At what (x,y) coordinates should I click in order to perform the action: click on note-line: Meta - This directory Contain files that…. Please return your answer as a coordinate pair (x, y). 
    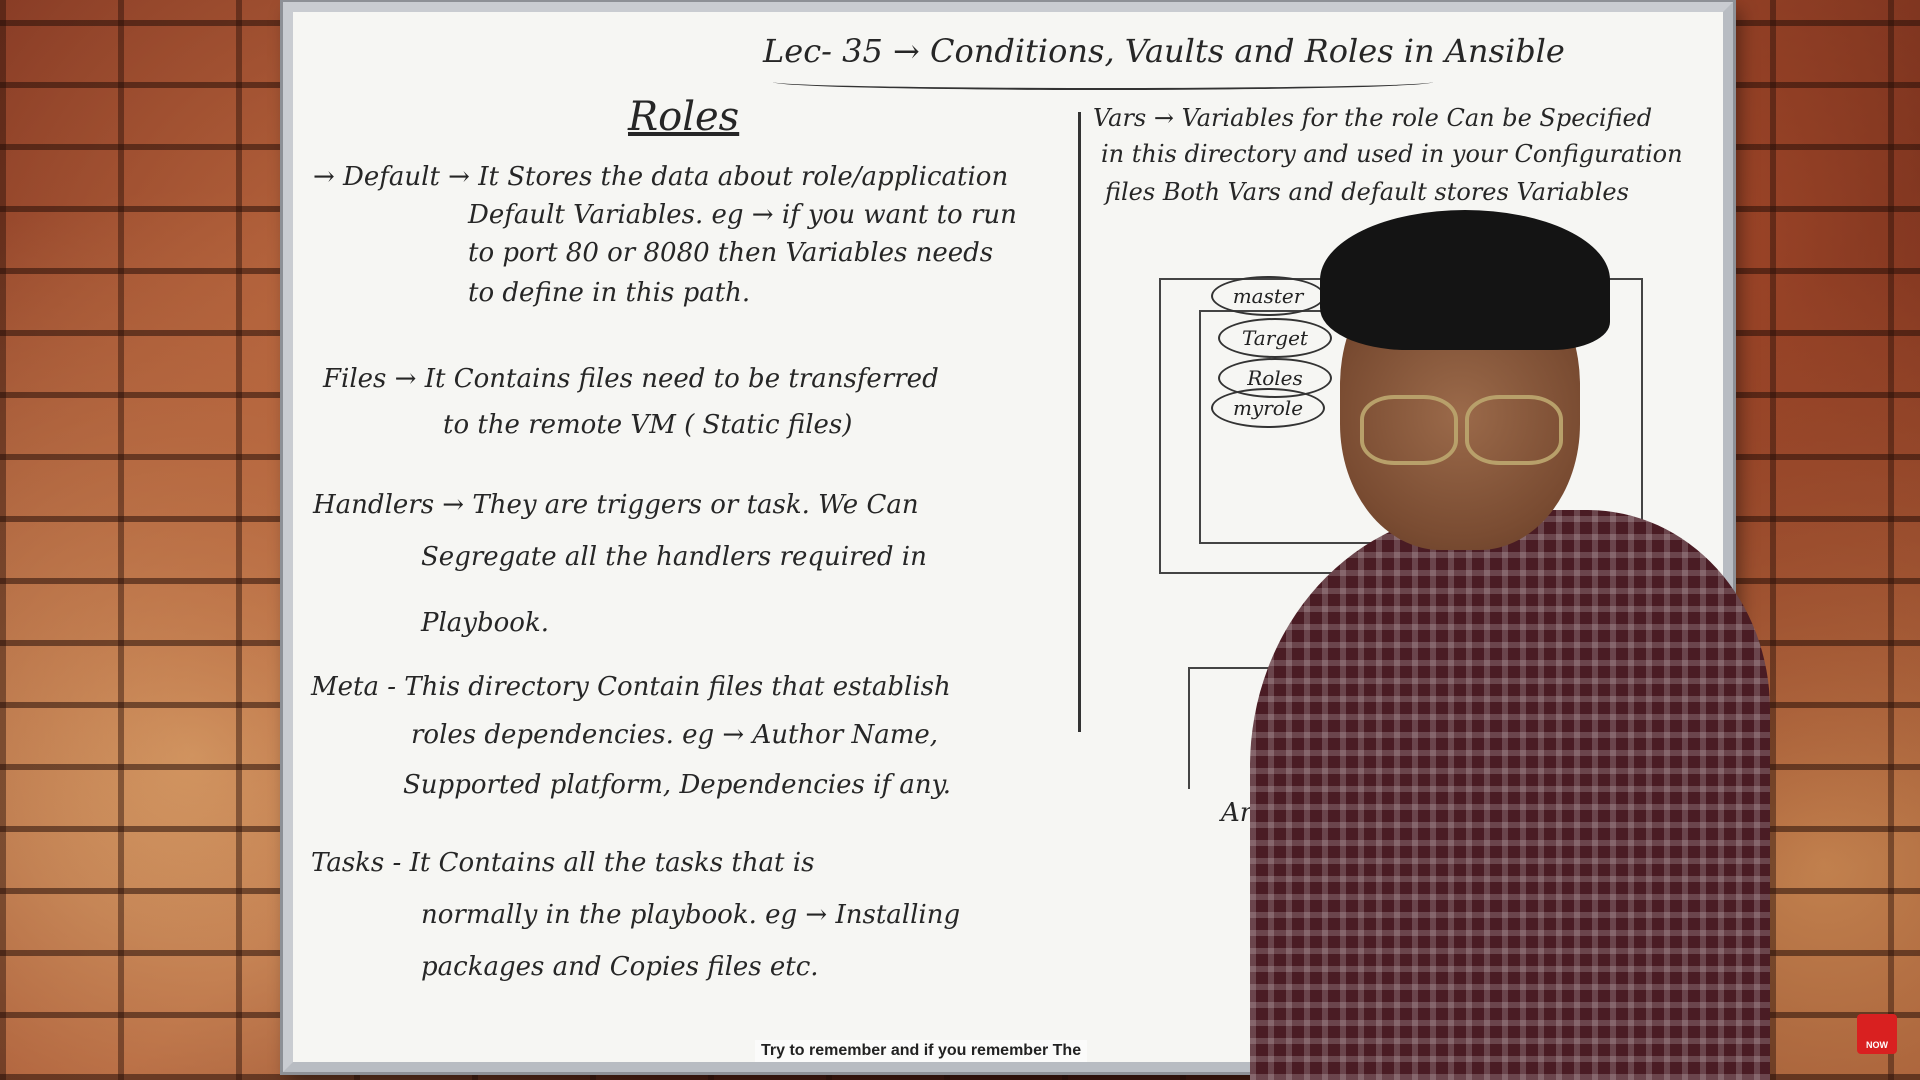
    Looking at the image, I should click on (631, 687).